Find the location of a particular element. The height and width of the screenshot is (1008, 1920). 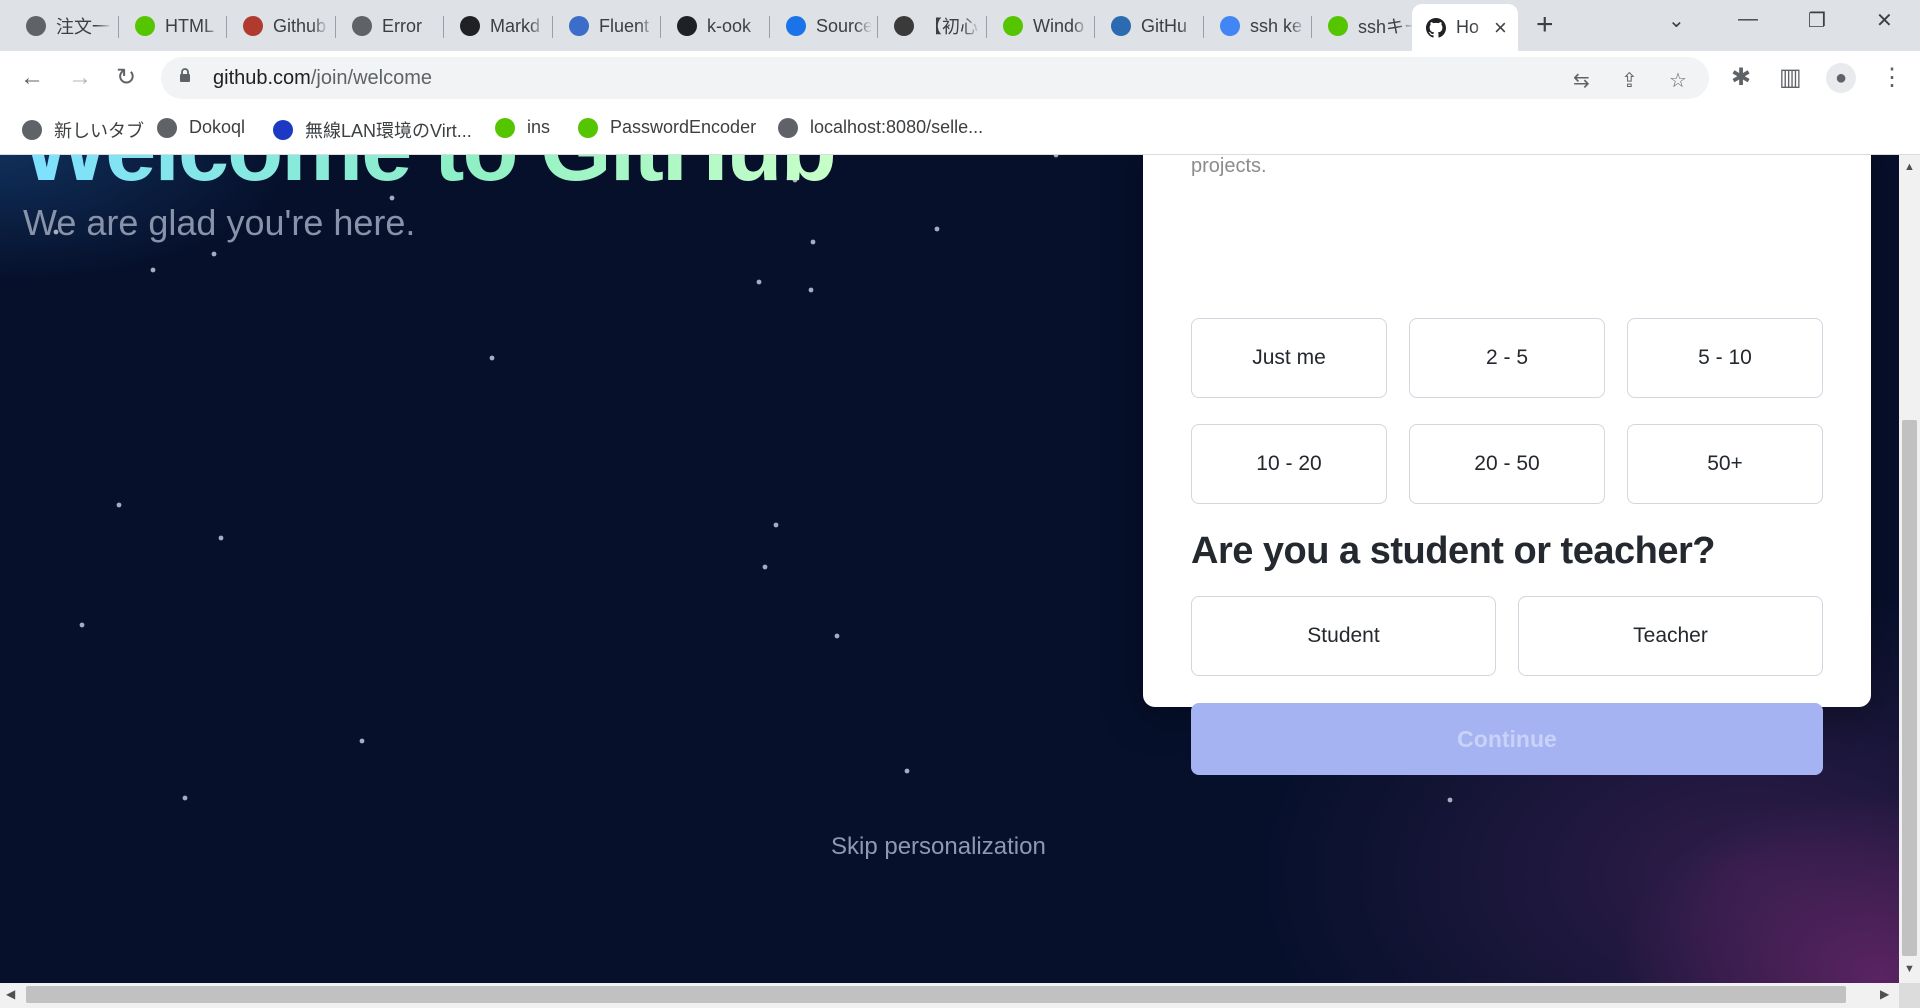

tab-title: Source is located at coordinates (844, 25).